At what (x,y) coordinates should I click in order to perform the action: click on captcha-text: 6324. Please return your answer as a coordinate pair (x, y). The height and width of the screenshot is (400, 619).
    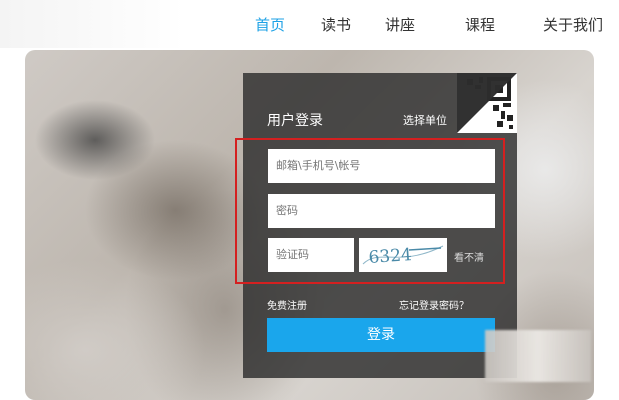
    Looking at the image, I should click on (390, 256).